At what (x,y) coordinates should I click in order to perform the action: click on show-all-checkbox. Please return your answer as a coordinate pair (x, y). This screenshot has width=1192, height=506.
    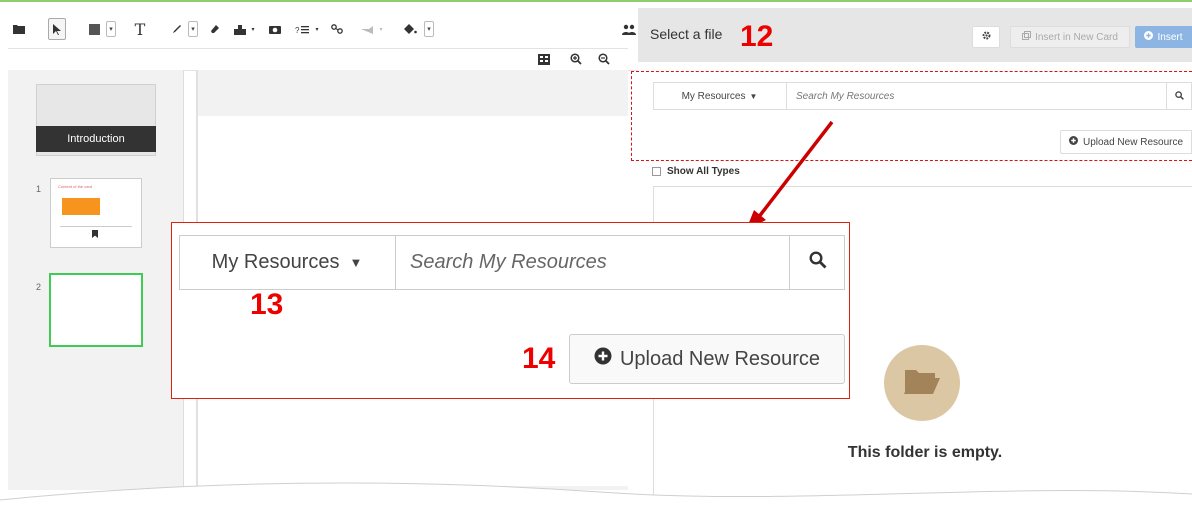
    Looking at the image, I should click on (656, 171).